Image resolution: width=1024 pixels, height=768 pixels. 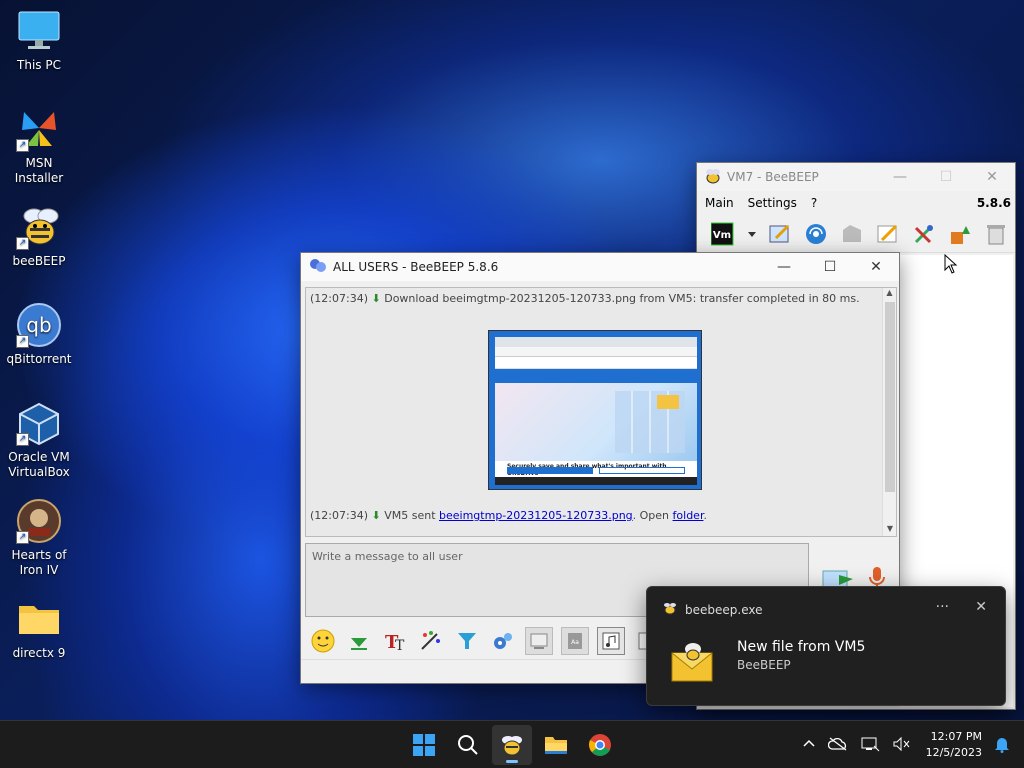 I want to click on chat-titlebar: ALL USERS - BeeBEEP 5.8.6 — ☐ ✕, so click(x=600, y=267).